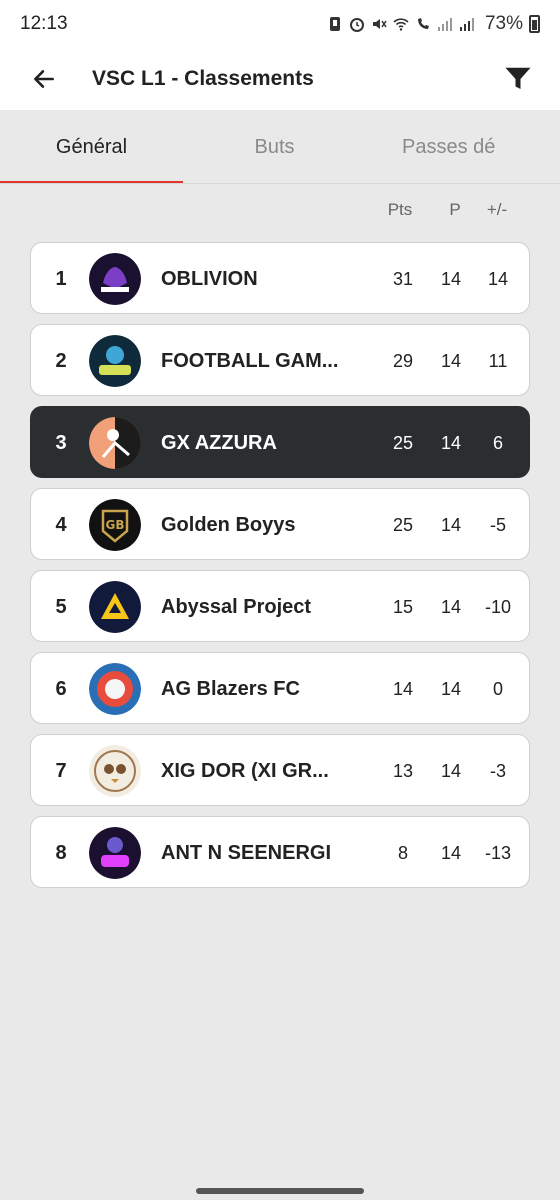 Image resolution: width=560 pixels, height=1200 pixels. What do you see at coordinates (498, 279) in the screenshot?
I see `team-goal-diff: 14` at bounding box center [498, 279].